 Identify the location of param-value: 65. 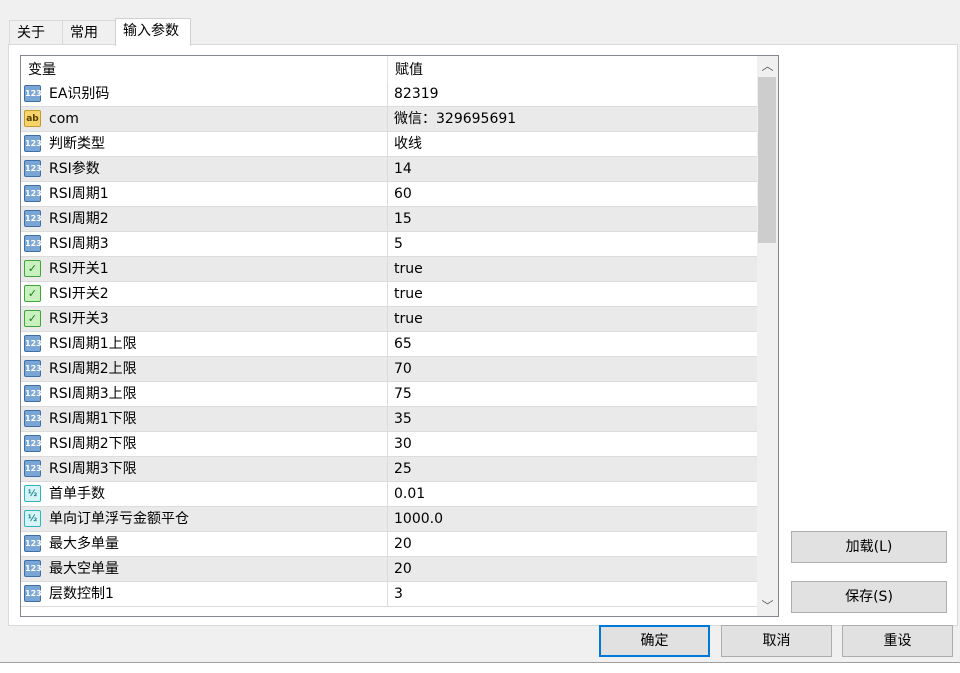
(571, 344).